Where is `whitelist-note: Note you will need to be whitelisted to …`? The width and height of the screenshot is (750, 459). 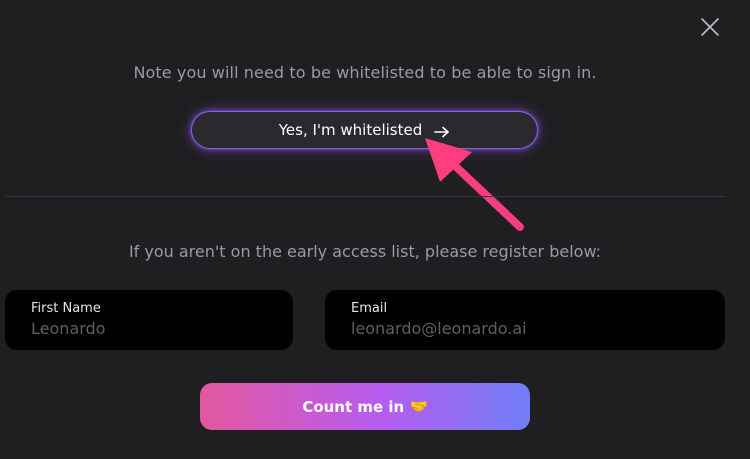 whitelist-note: Note you will need to be whitelisted to … is located at coordinates (365, 72).